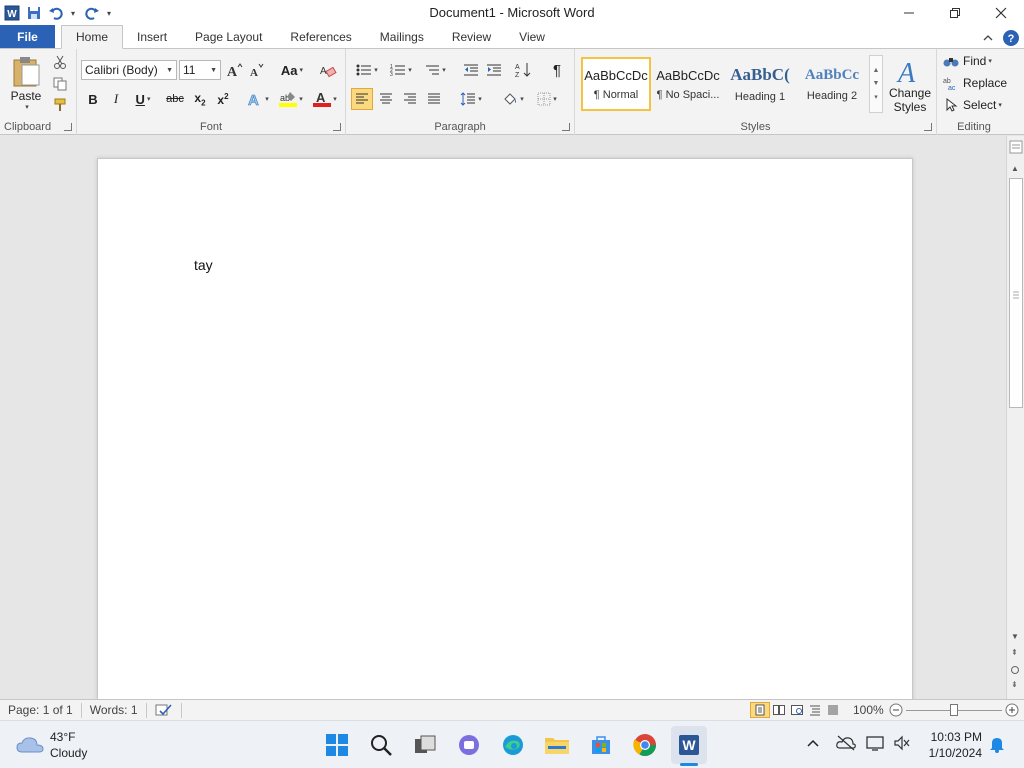 The image size is (1024, 768). What do you see at coordinates (73, 13) in the screenshot?
I see `undo-dropdown-icon: ▾` at bounding box center [73, 13].